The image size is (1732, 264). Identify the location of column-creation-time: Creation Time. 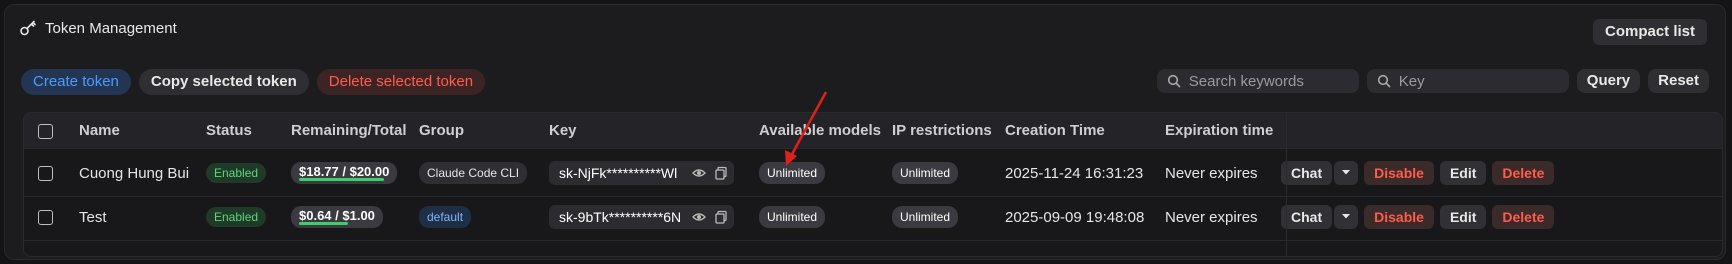
(1055, 131).